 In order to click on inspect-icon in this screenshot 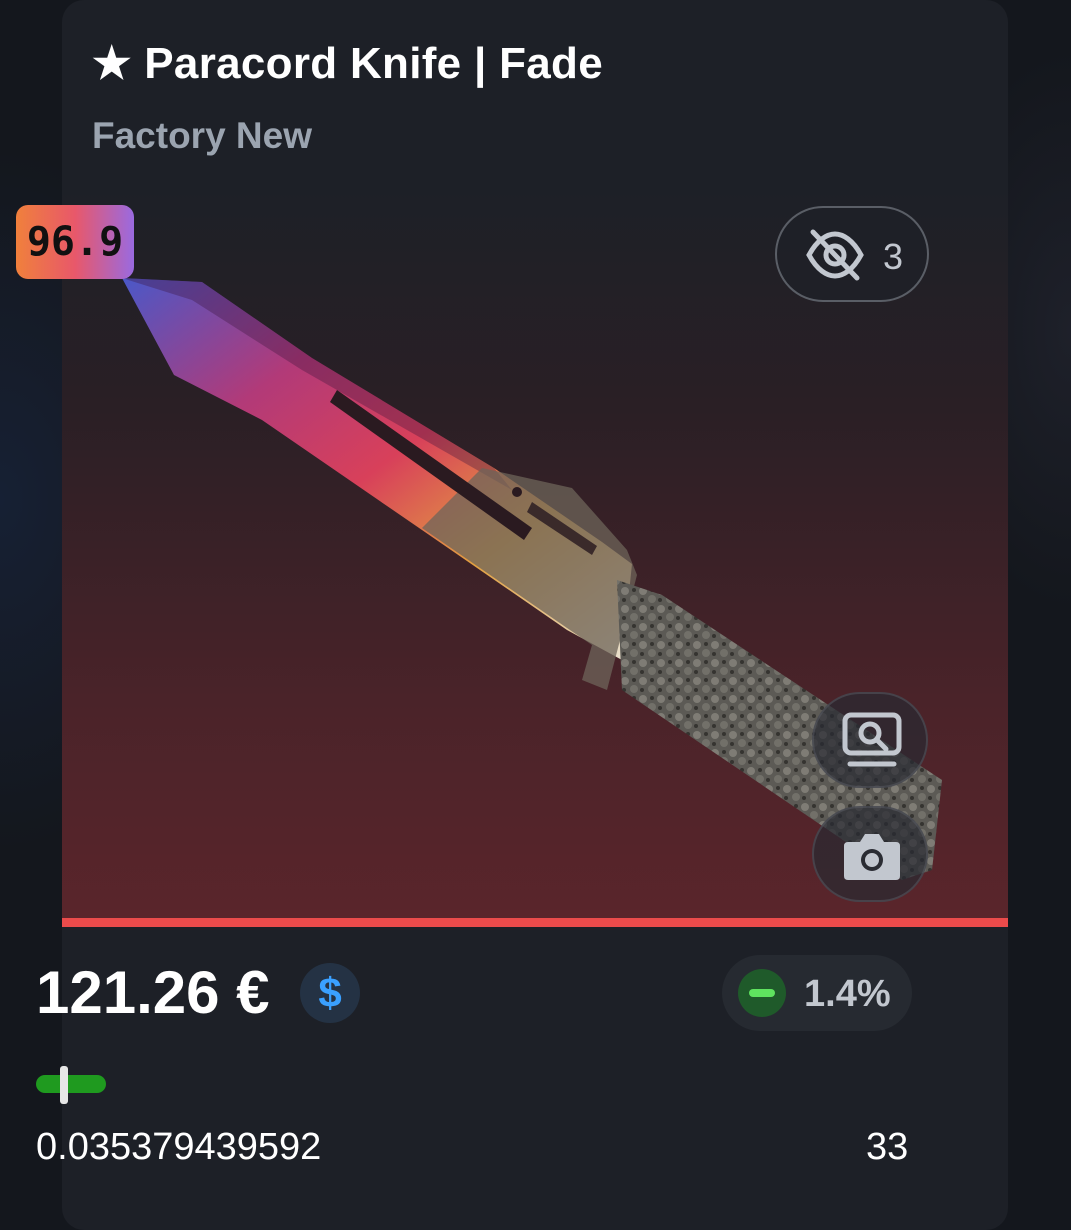, I will do `click(872, 739)`.